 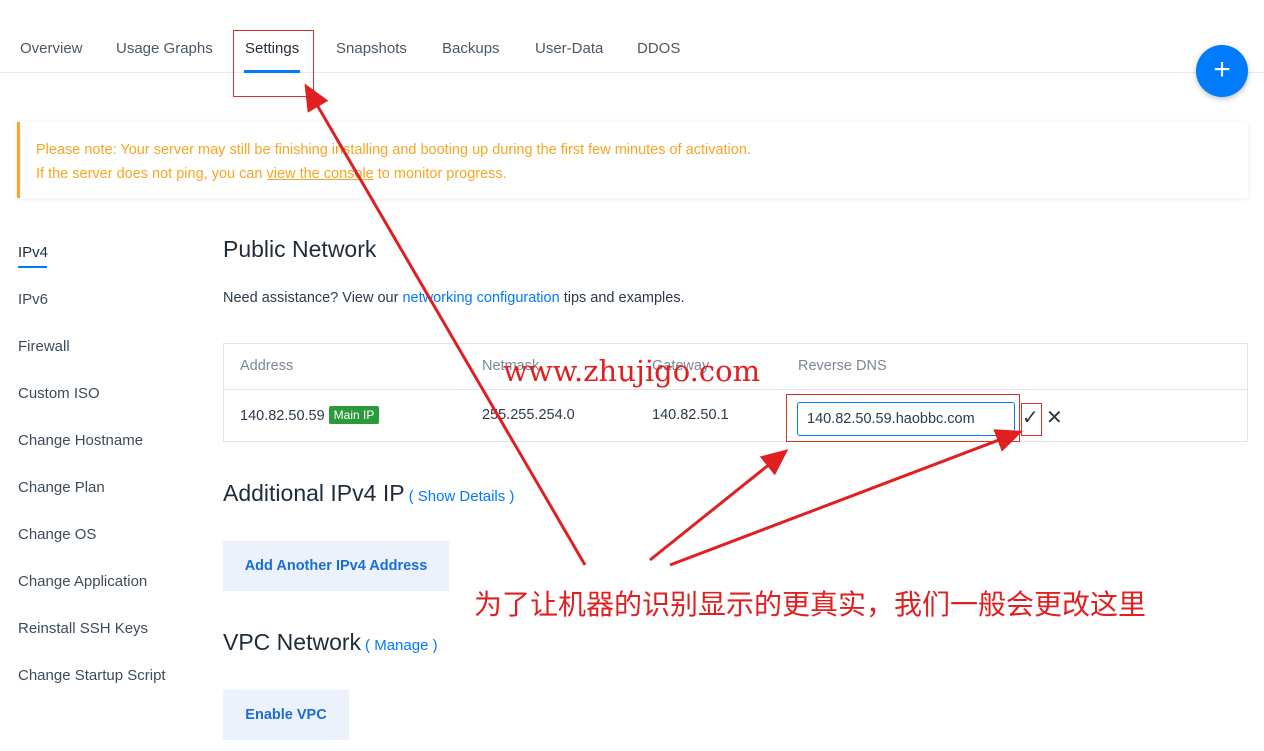 I want to click on arrow-to-confirm, so click(x=846, y=498).